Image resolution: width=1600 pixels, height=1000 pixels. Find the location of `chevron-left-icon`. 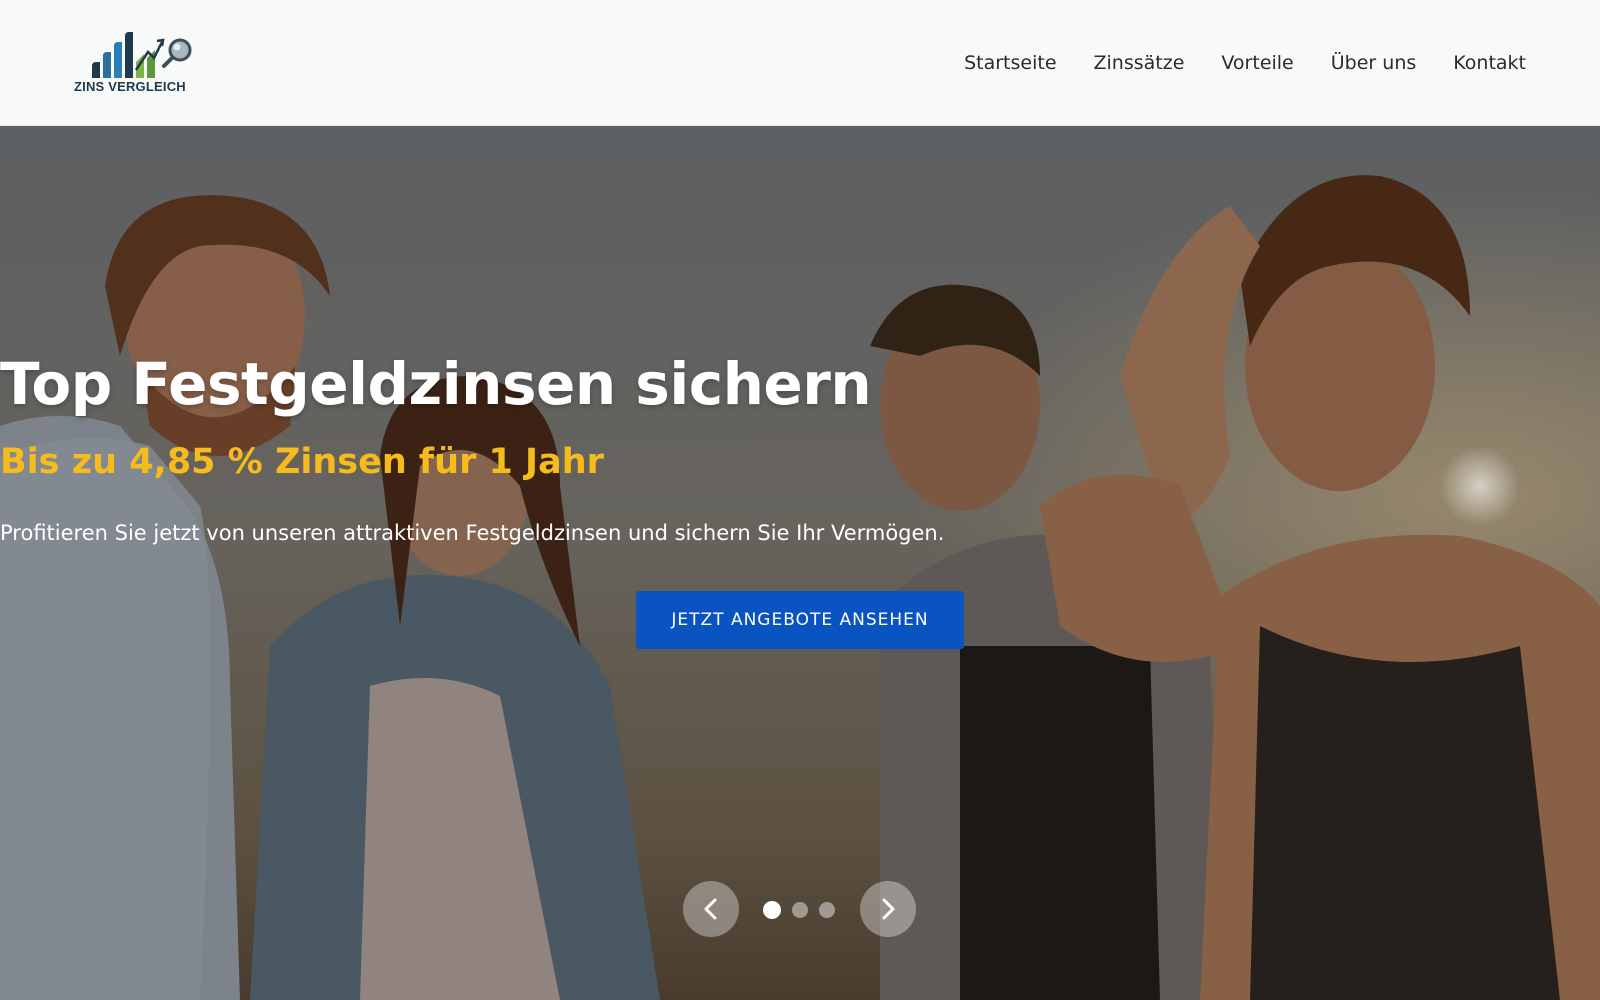

chevron-left-icon is located at coordinates (710, 909).